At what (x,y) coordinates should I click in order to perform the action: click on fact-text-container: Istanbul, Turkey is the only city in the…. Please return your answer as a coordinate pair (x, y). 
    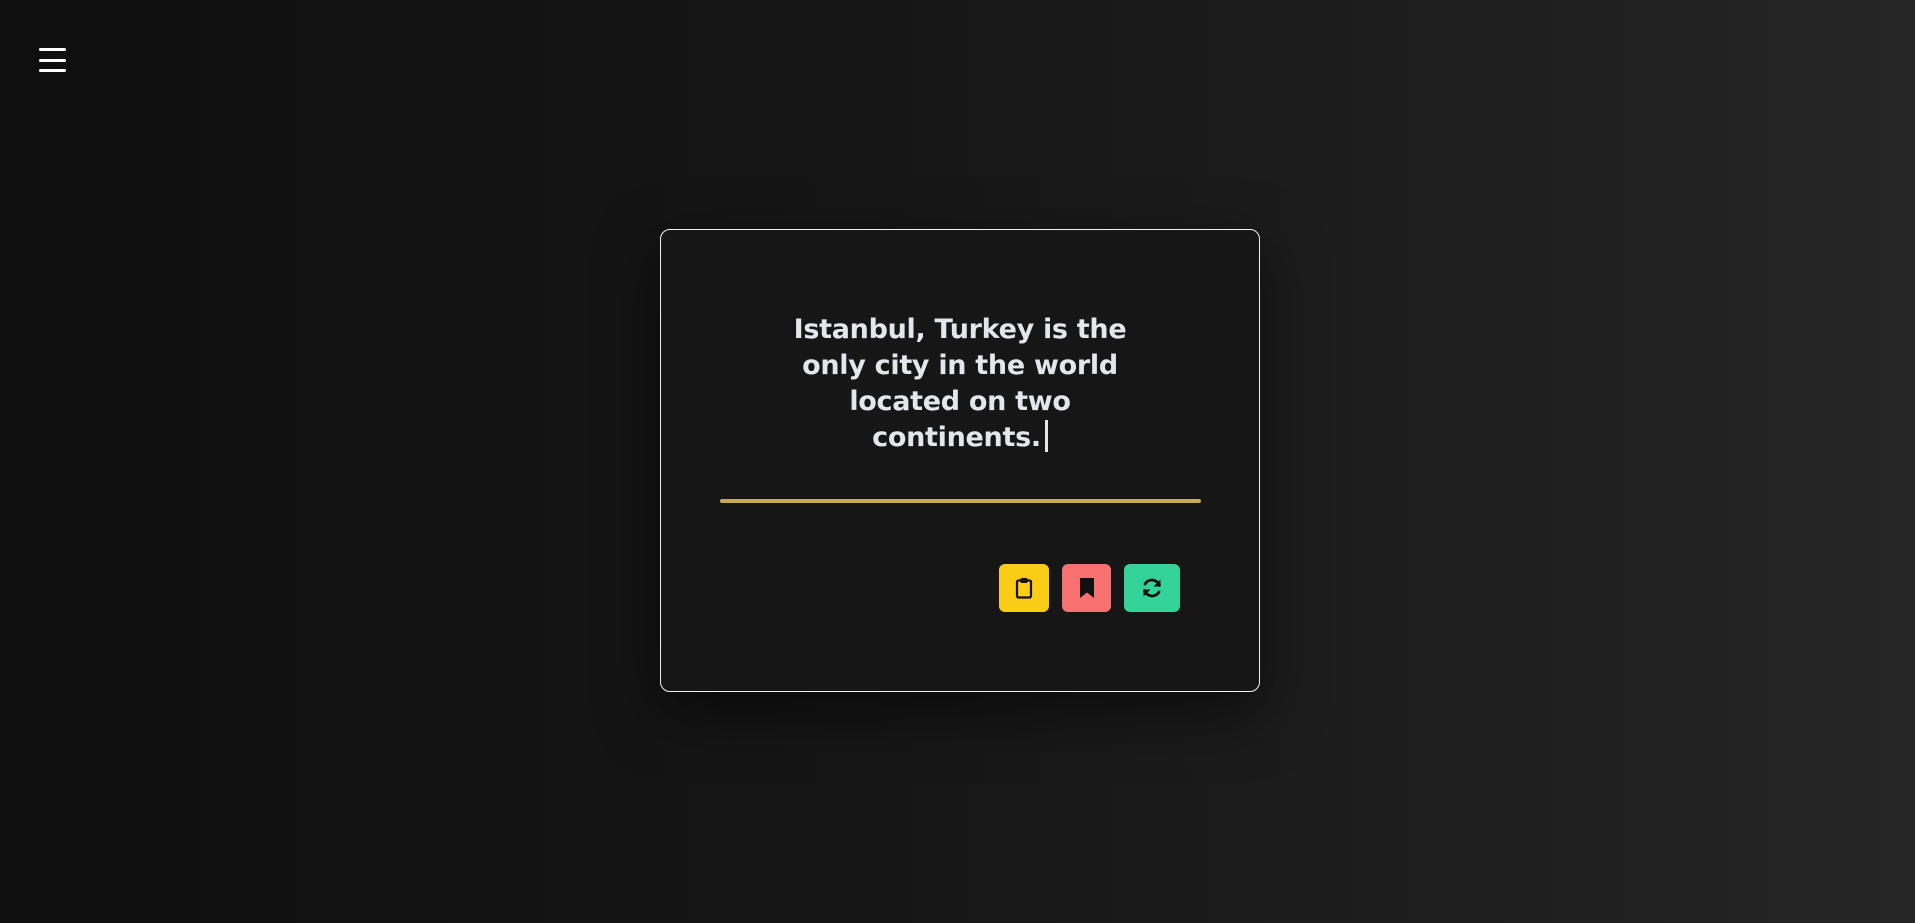
    Looking at the image, I should click on (960, 384).